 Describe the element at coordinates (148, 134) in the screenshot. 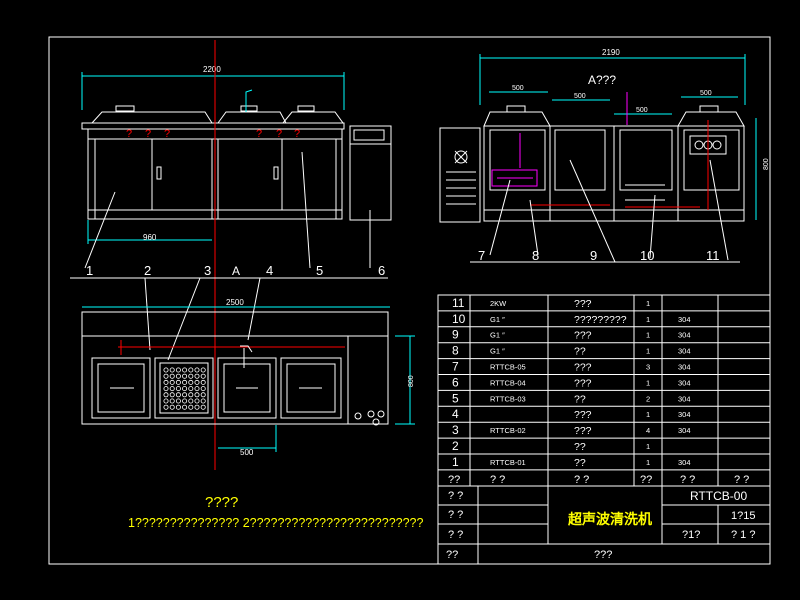

I see `front-mark-2: ?` at that location.